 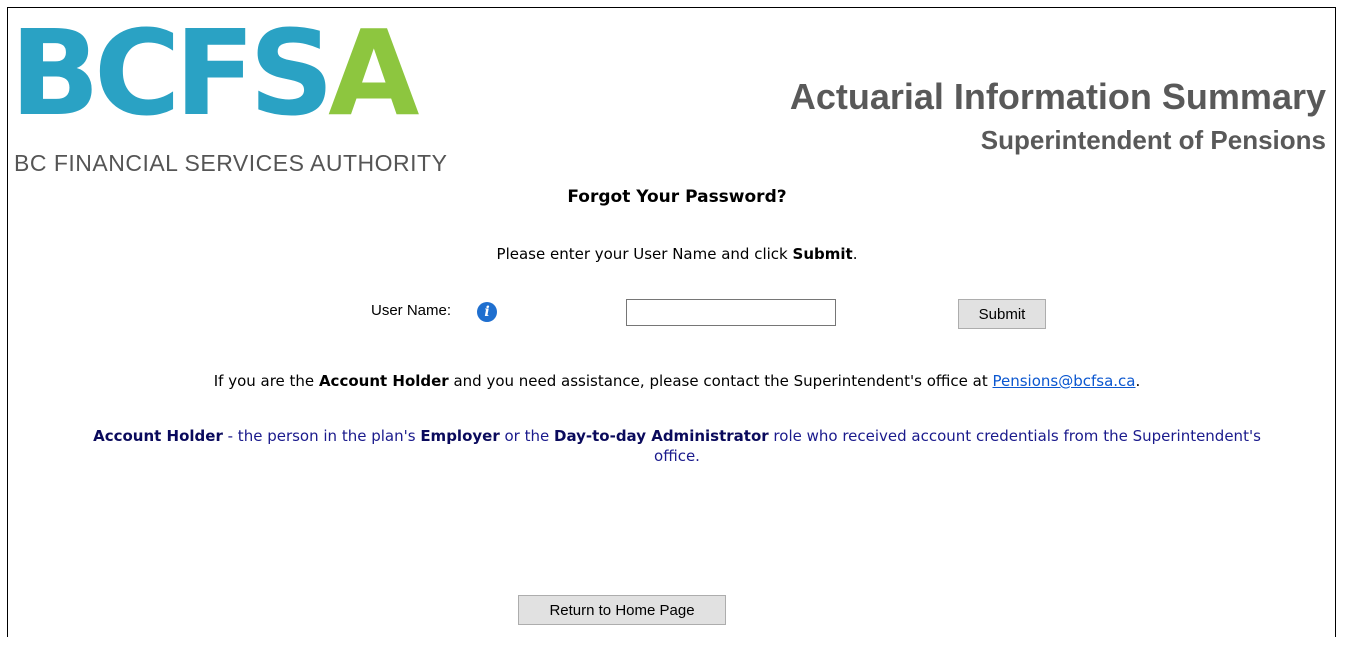 What do you see at coordinates (1057, 96) in the screenshot?
I see `app-title: Actuarial Information Summary` at bounding box center [1057, 96].